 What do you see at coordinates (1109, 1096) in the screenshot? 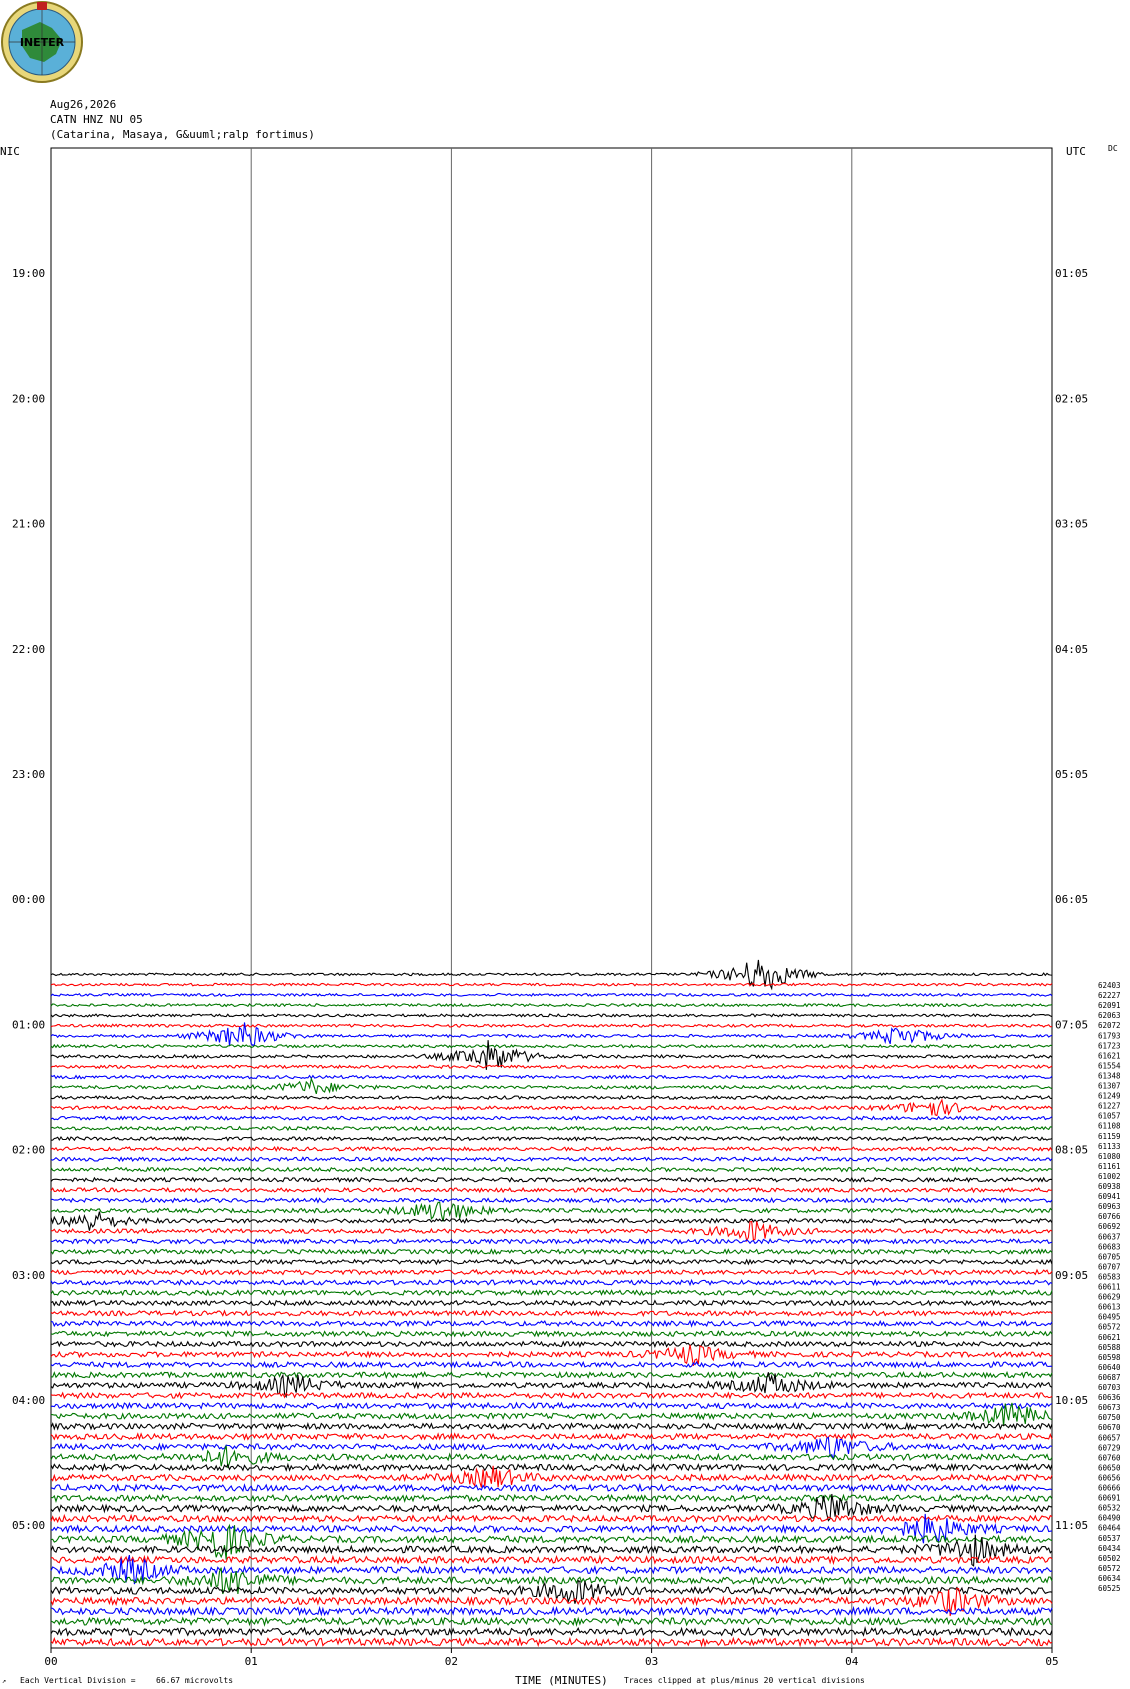
I see `trace-value-label: 61249` at bounding box center [1109, 1096].